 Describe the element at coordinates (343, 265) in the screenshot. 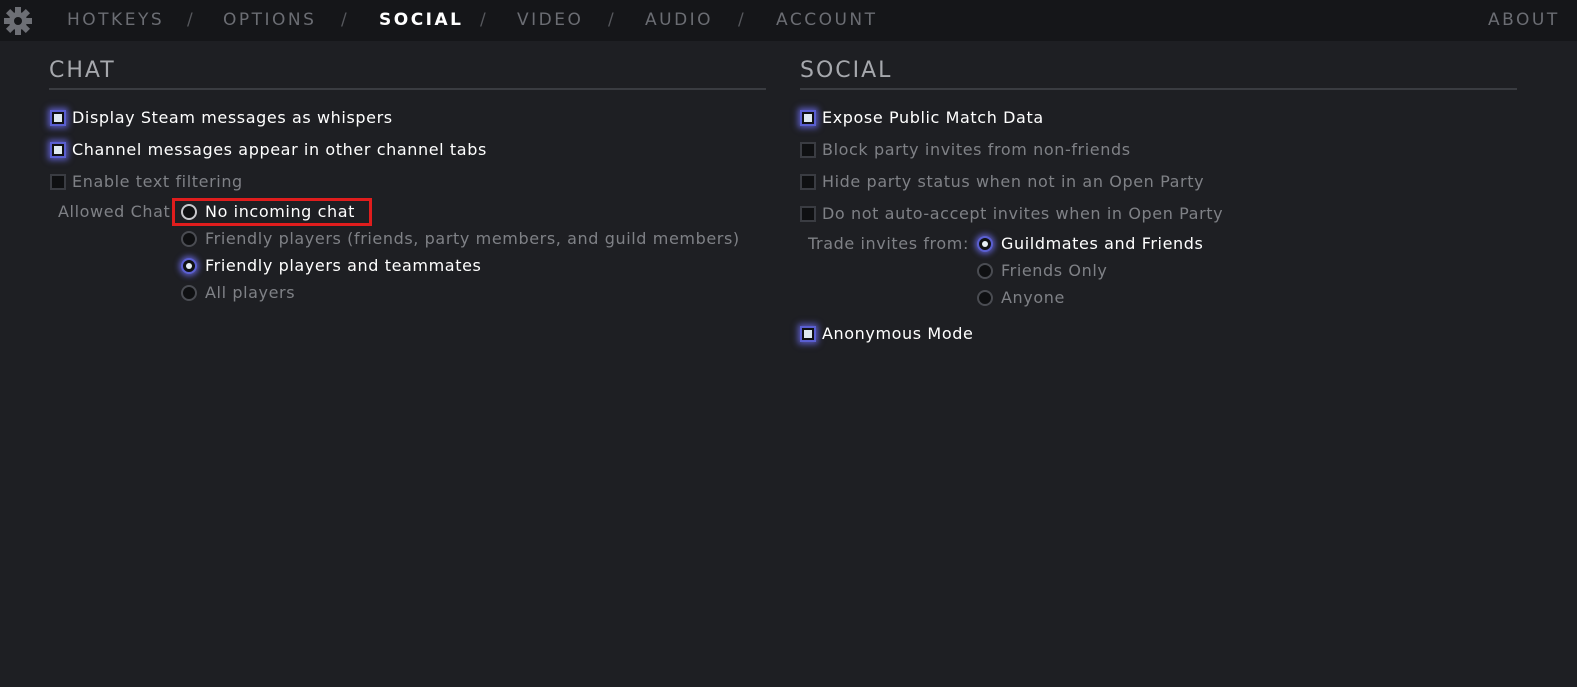

I see `radio-label: Friendly players and teammates` at that location.